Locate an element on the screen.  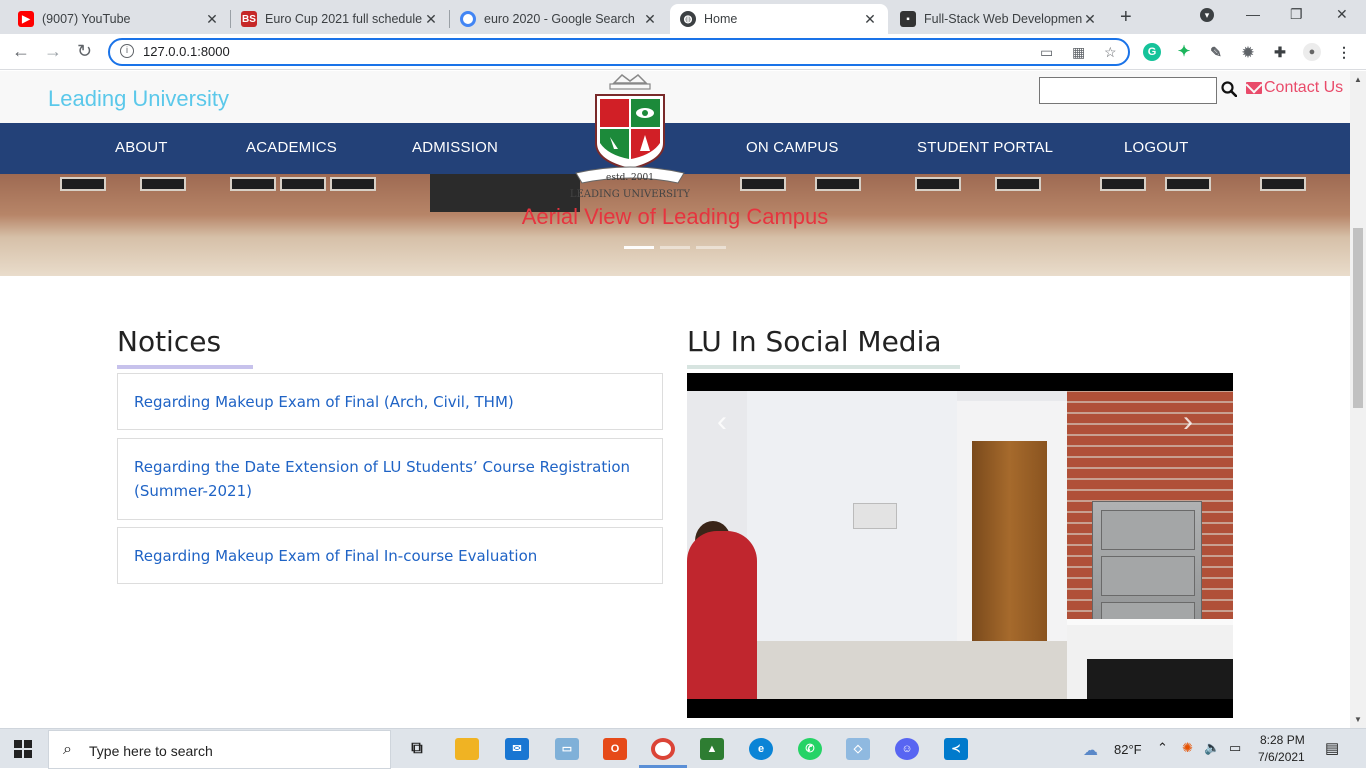
tab-title: Full-Stack Web Development is located at coordinates (1003, 19).